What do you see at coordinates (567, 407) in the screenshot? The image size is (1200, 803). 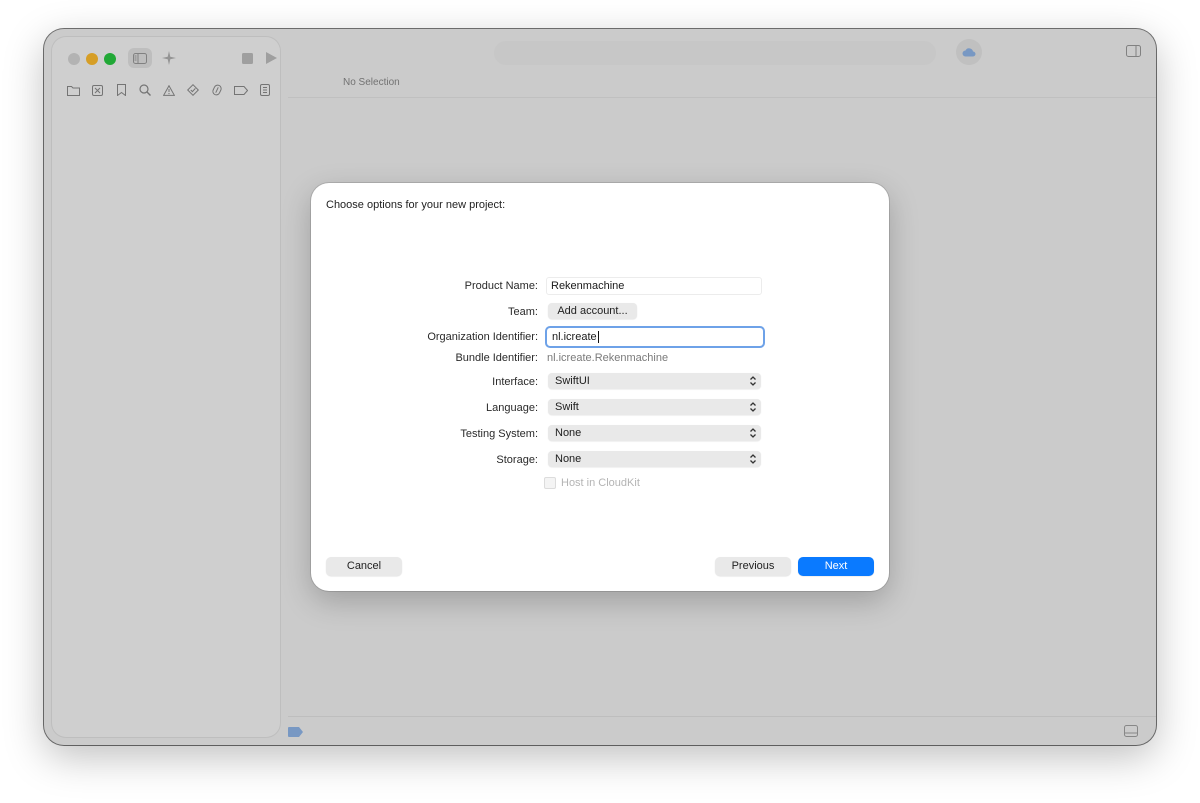 I see `language-value: Swift` at bounding box center [567, 407].